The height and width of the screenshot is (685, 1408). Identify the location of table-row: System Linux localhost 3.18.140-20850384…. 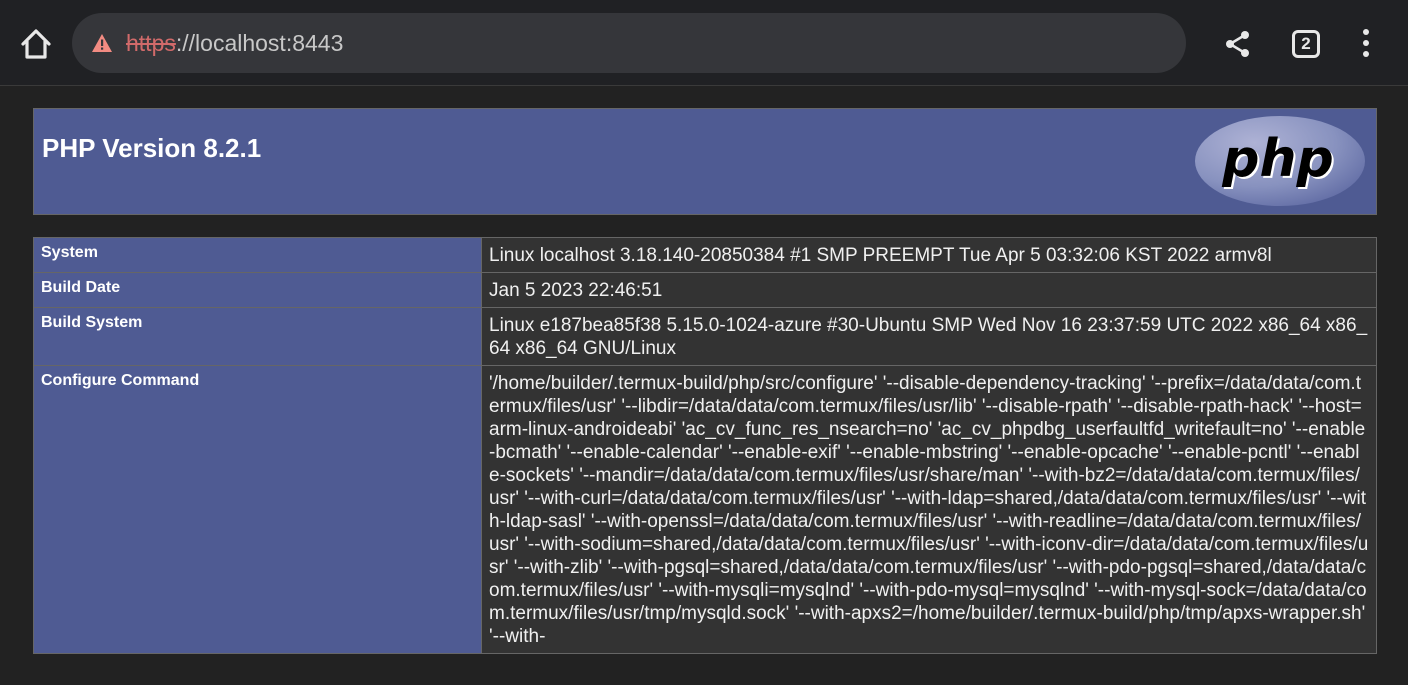
(705, 255).